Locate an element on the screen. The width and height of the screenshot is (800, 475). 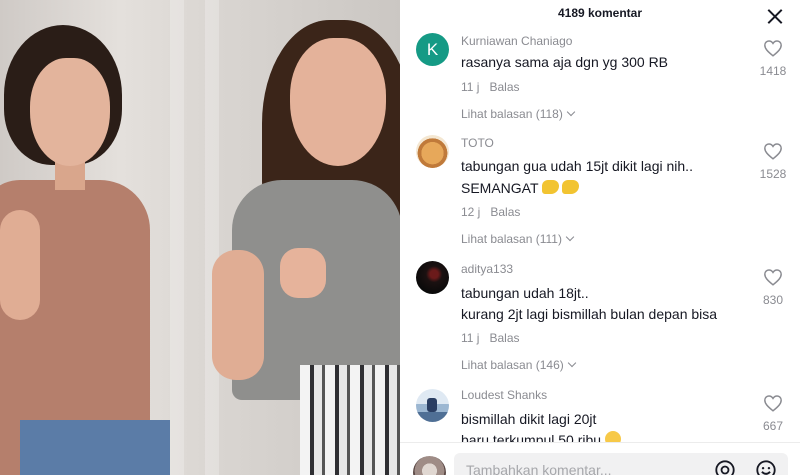
view-replies-button: Lihat balasan (146) is located at coordinates (518, 365).